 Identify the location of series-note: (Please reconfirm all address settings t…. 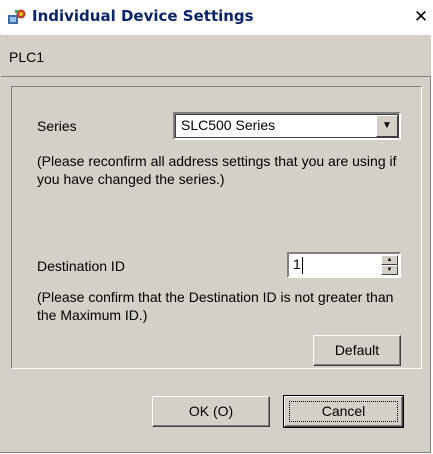
(217, 170).